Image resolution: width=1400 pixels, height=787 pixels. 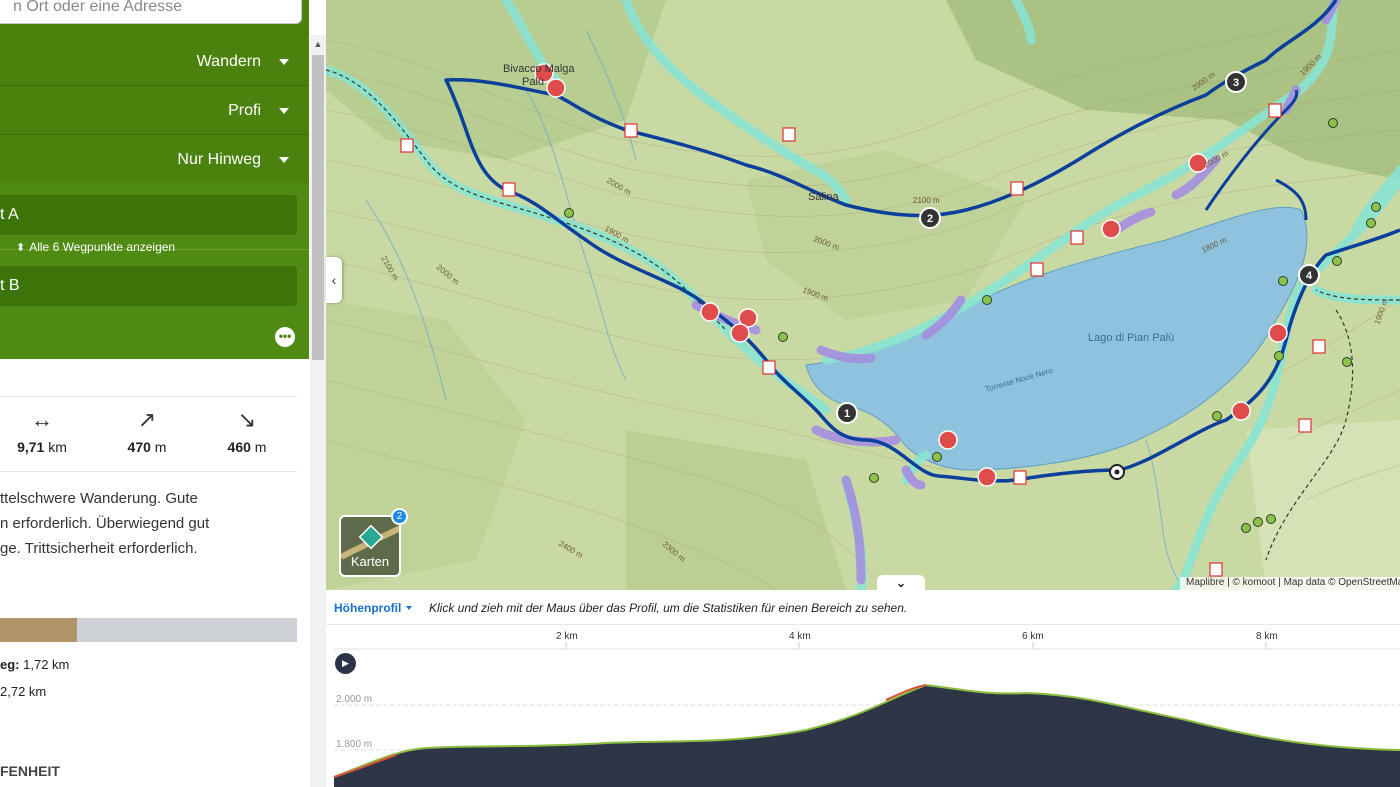 I want to click on route-marker-2: 2, so click(x=930, y=219).